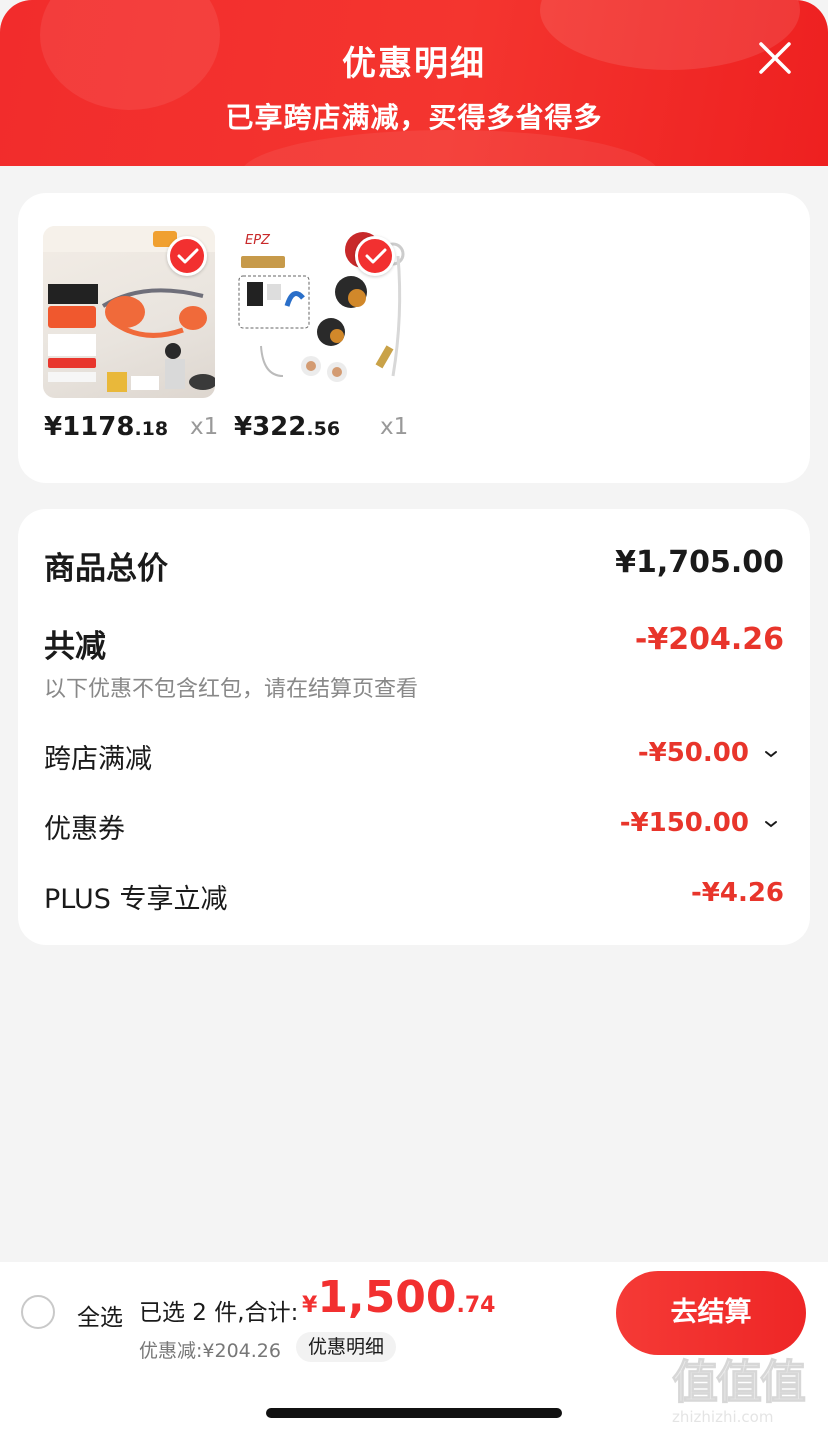 The width and height of the screenshot is (828, 1436). I want to click on home-indicator, so click(414, 1413).